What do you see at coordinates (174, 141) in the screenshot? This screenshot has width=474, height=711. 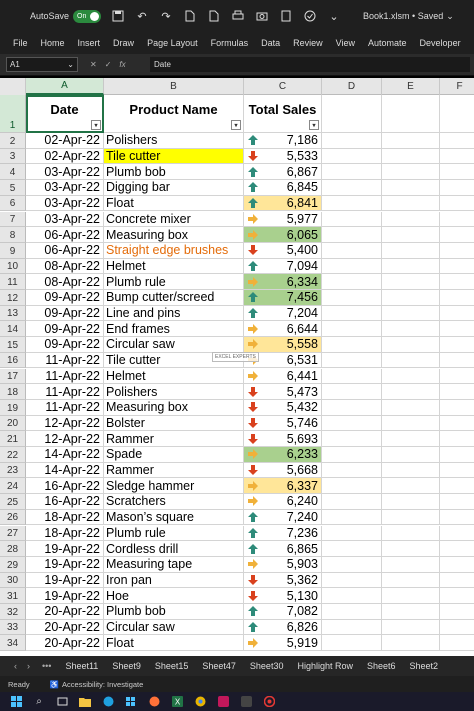 I see `product-cell: Polishers` at bounding box center [174, 141].